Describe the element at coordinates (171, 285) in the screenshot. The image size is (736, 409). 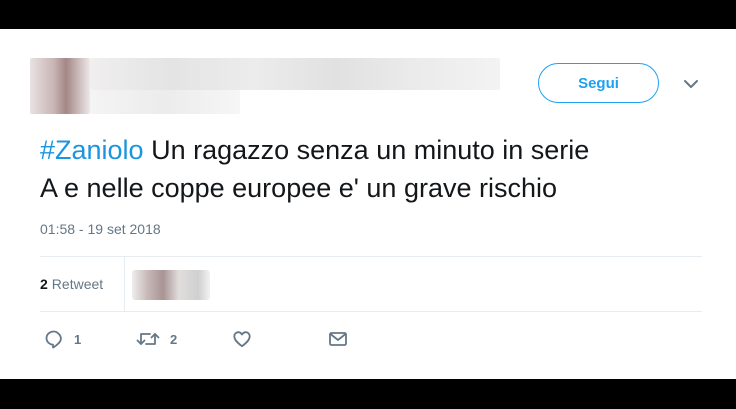
I see `retweeter-avatars` at that location.